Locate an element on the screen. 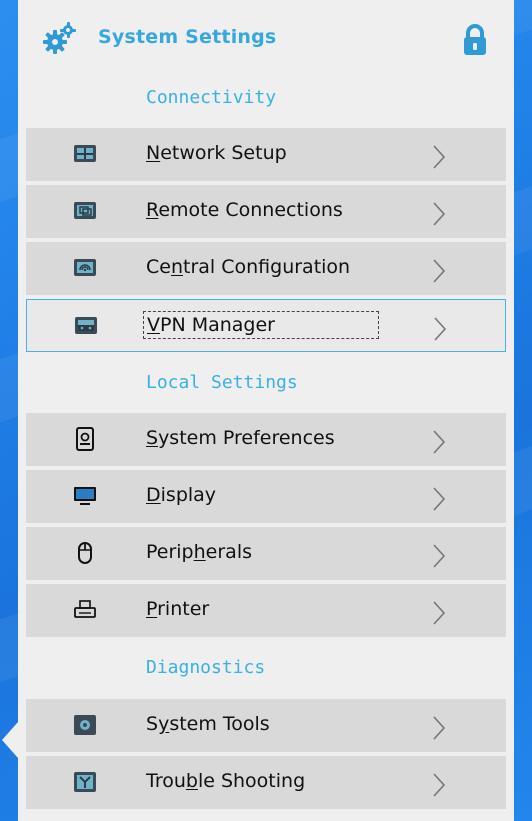 This screenshot has width=532, height=821. menu-item-label: VPN Manager is located at coordinates (211, 325).